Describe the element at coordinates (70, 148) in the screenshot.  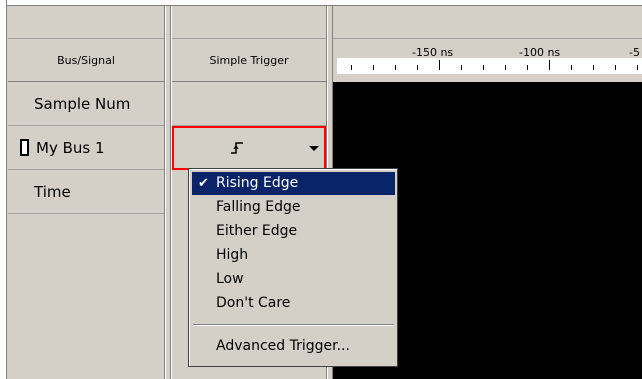
I see `bus-label: My Bus 1` at that location.